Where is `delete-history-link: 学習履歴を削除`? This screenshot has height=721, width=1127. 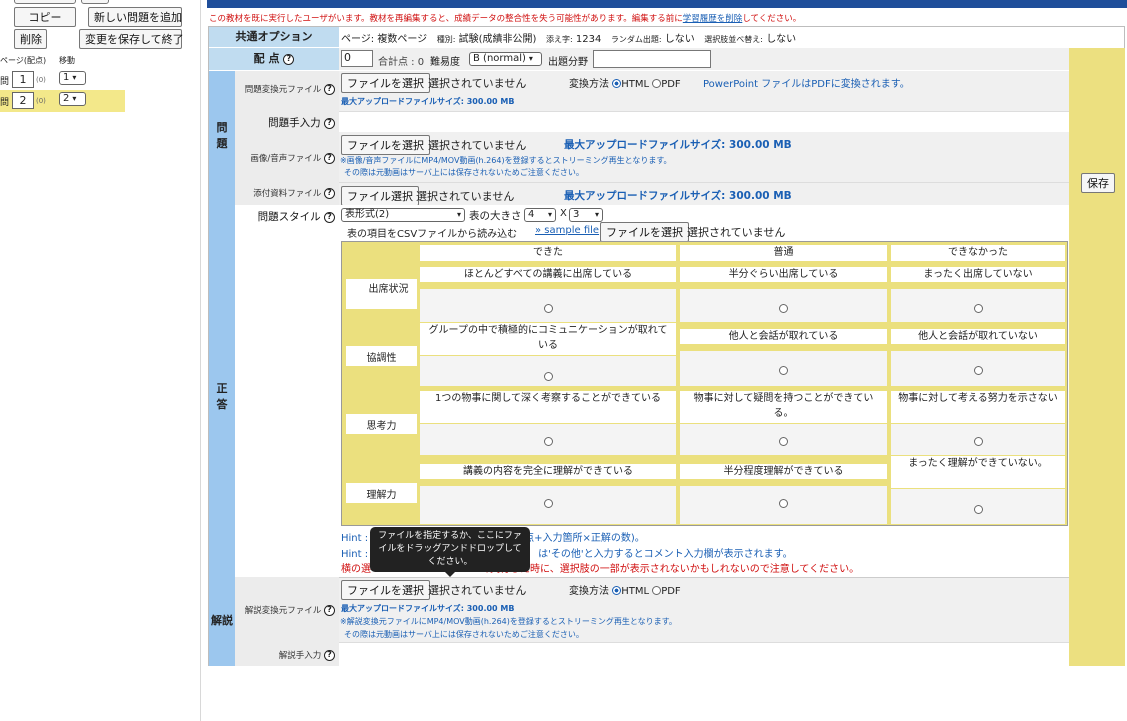
delete-history-link: 学習履歴を削除 is located at coordinates (713, 19).